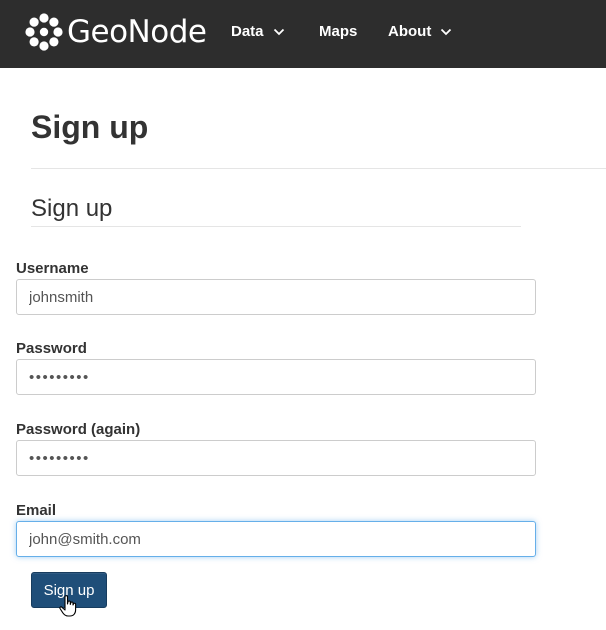  Describe the element at coordinates (51, 348) in the screenshot. I see `password-label: Password` at that location.